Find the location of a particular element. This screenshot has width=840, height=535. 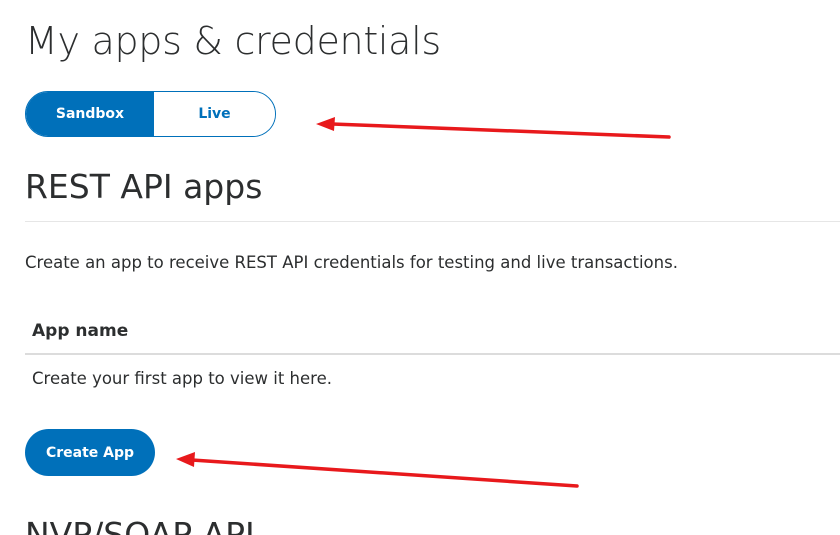

create-app-annotation-arrow is located at coordinates (377, 470).